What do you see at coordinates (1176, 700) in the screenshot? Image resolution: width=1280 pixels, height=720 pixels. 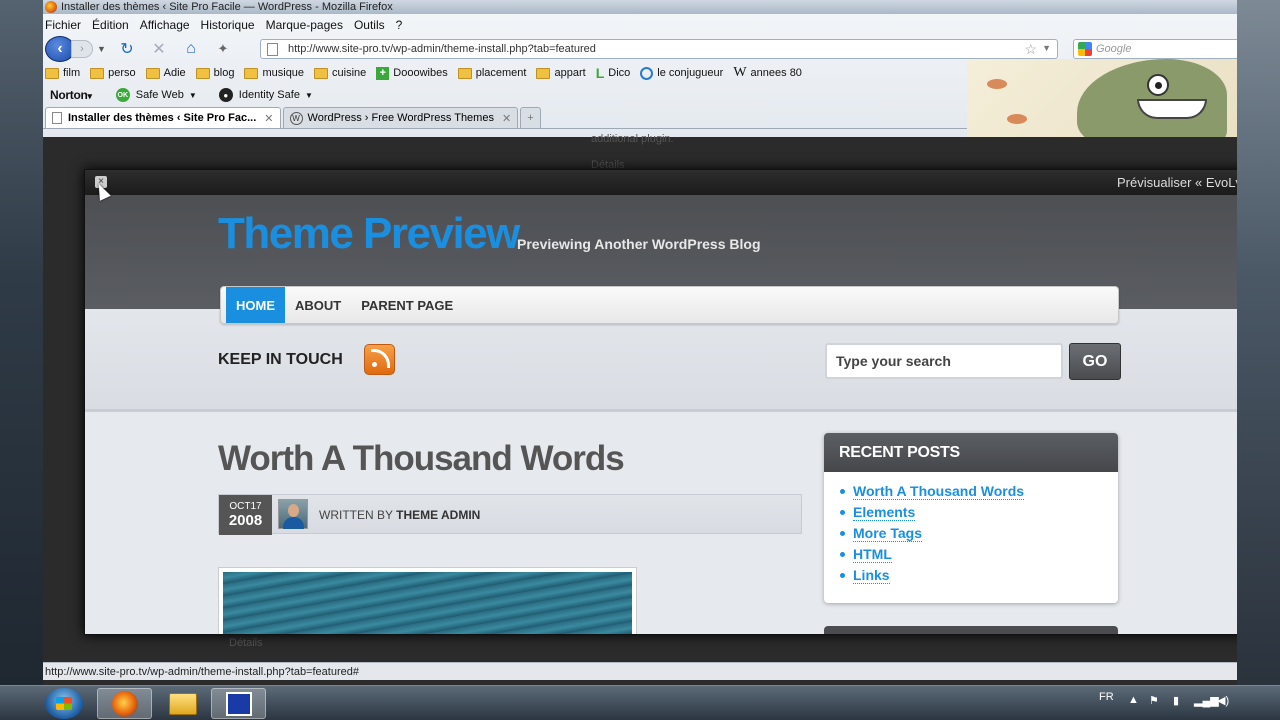 I see `battery-icon: ▮` at bounding box center [1176, 700].